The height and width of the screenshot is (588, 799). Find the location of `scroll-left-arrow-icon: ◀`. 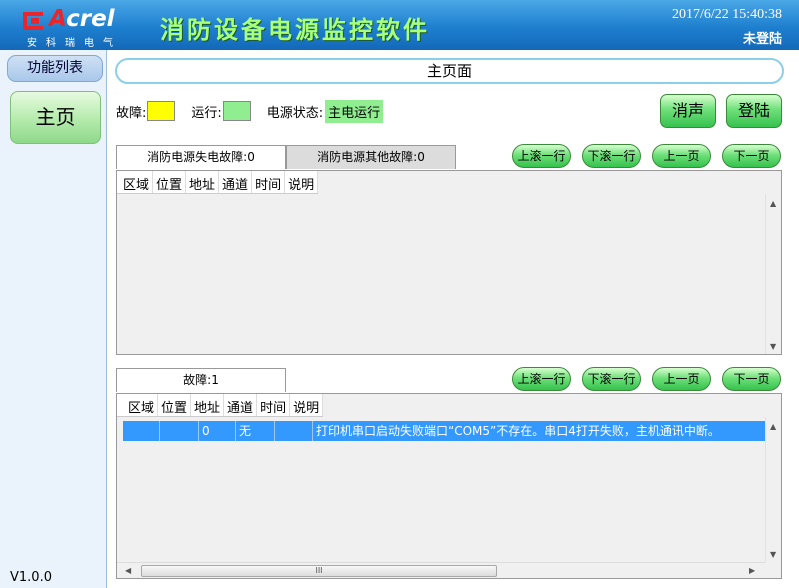

scroll-left-arrow-icon: ◀ is located at coordinates (128, 570).